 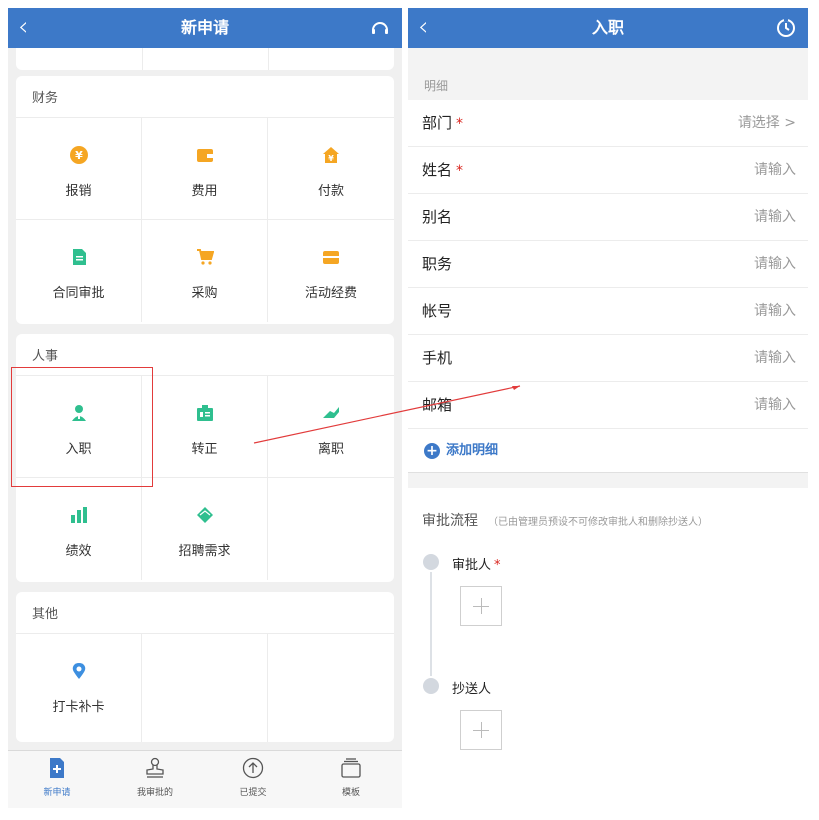 I want to click on headset-icon, so click(x=380, y=28).